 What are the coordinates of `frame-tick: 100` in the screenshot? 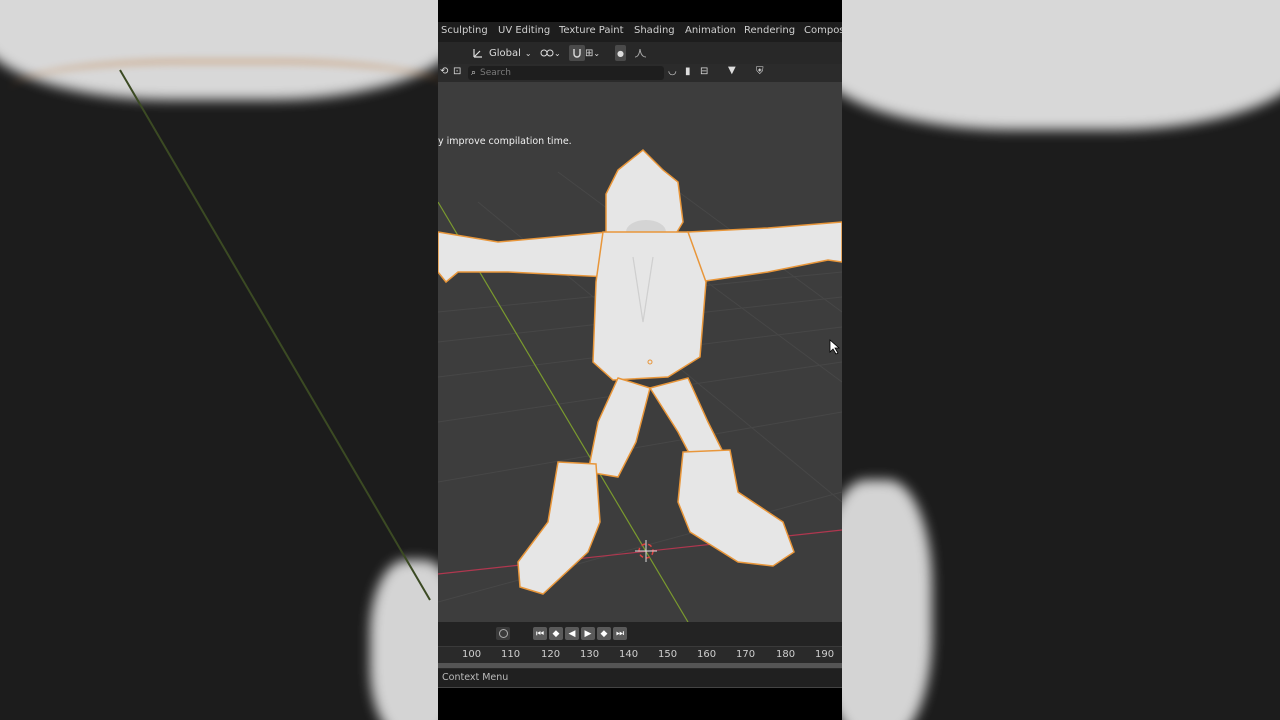 It's located at (472, 654).